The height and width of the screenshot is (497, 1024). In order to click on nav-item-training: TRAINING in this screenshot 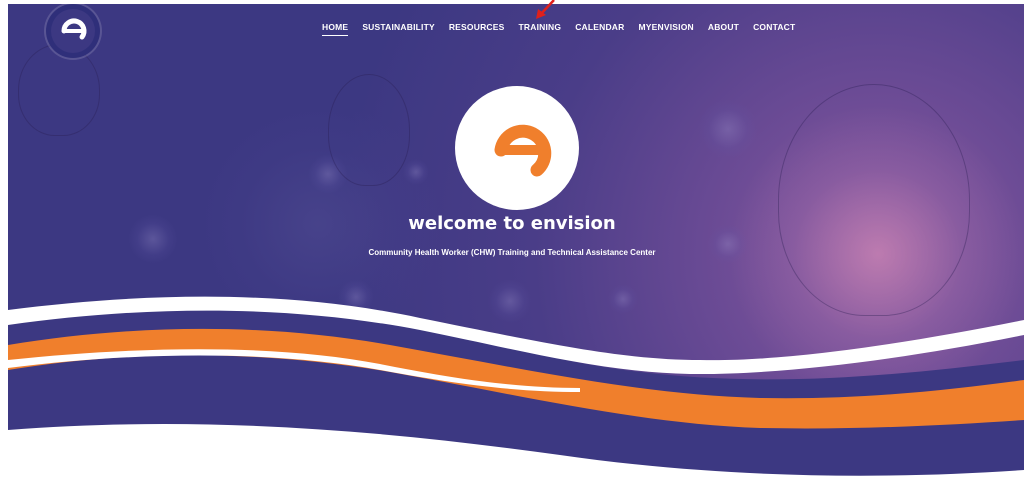, I will do `click(540, 29)`.